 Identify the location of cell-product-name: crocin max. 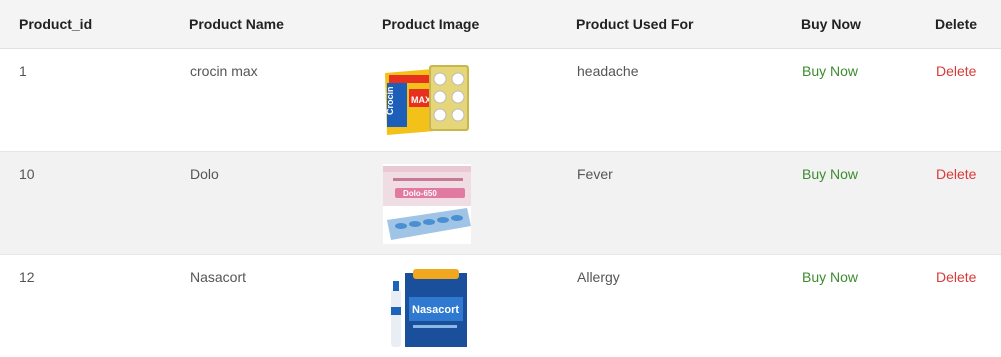
(285, 100).